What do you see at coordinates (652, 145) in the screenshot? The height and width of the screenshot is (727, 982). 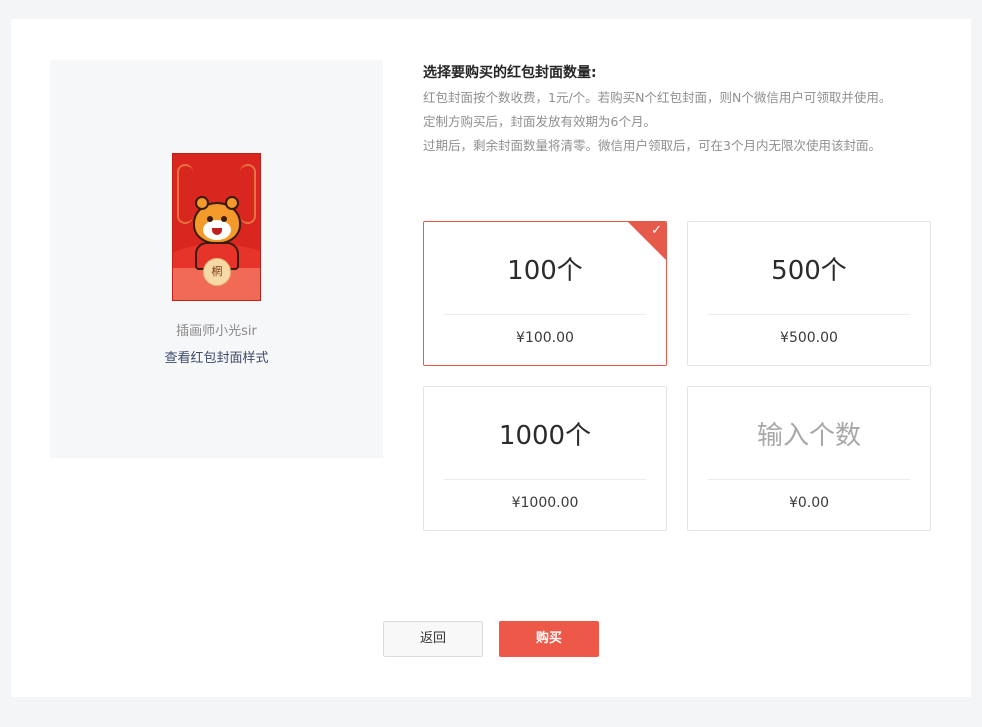 I see `description-expiry: 过期后，剩余封面数量将清零。微信用户领取后，可在3个月内无限次使用该封面。` at bounding box center [652, 145].